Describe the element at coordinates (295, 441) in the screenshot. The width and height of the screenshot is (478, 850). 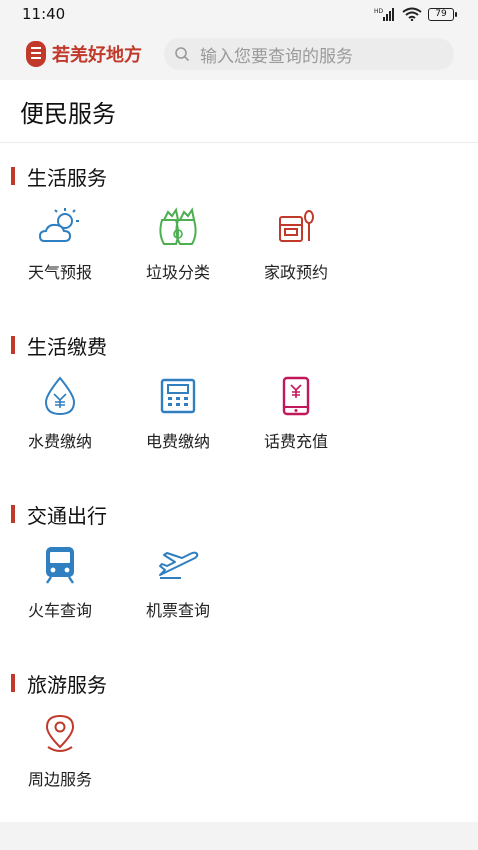
I see `service-label: 话费充值` at that location.